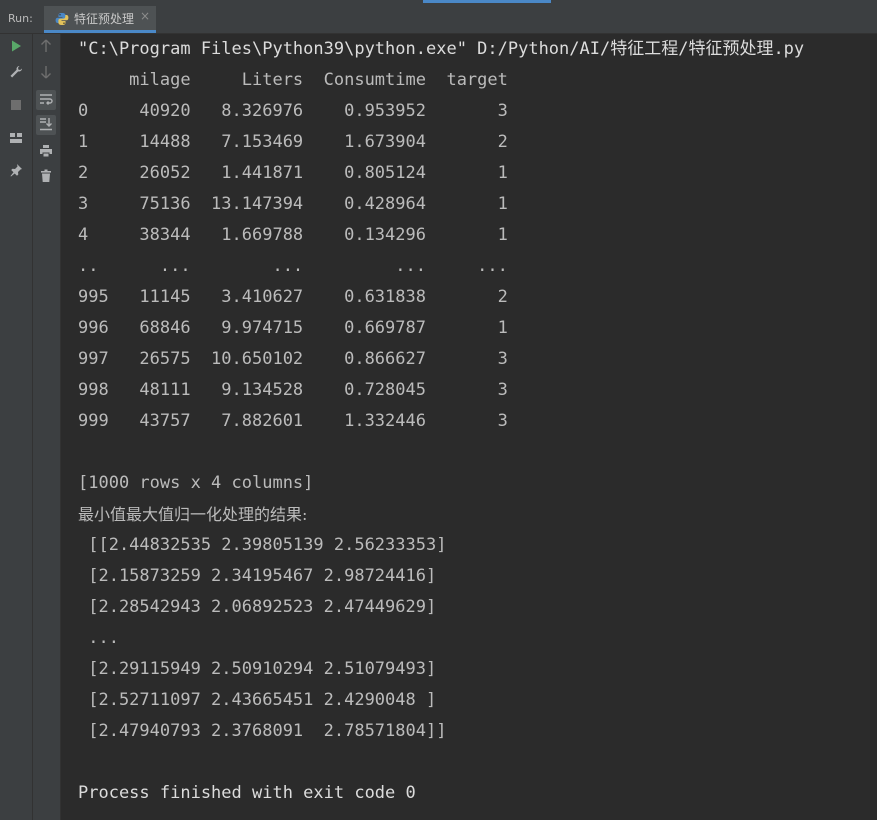  I want to click on print-icon, so click(46, 152).